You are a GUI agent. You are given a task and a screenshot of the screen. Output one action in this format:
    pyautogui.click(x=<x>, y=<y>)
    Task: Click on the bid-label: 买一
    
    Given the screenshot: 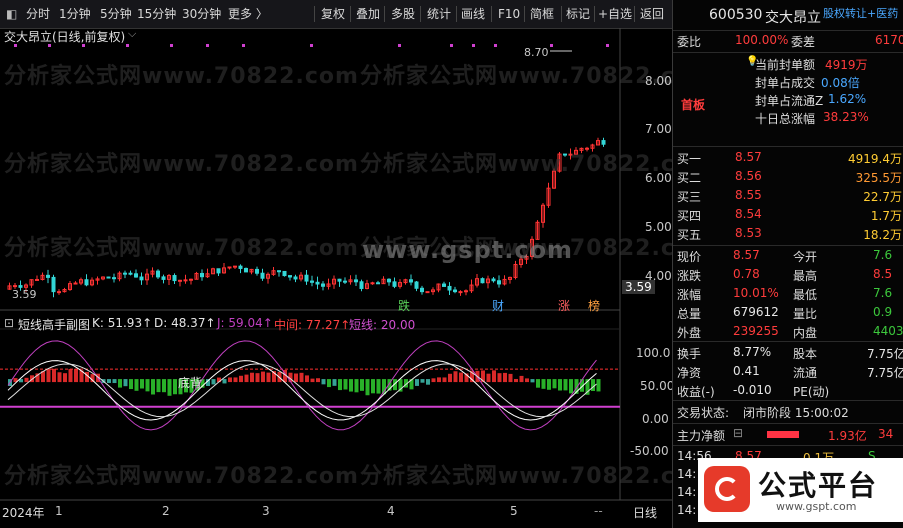 What is the action you would take?
    pyautogui.click(x=689, y=159)
    